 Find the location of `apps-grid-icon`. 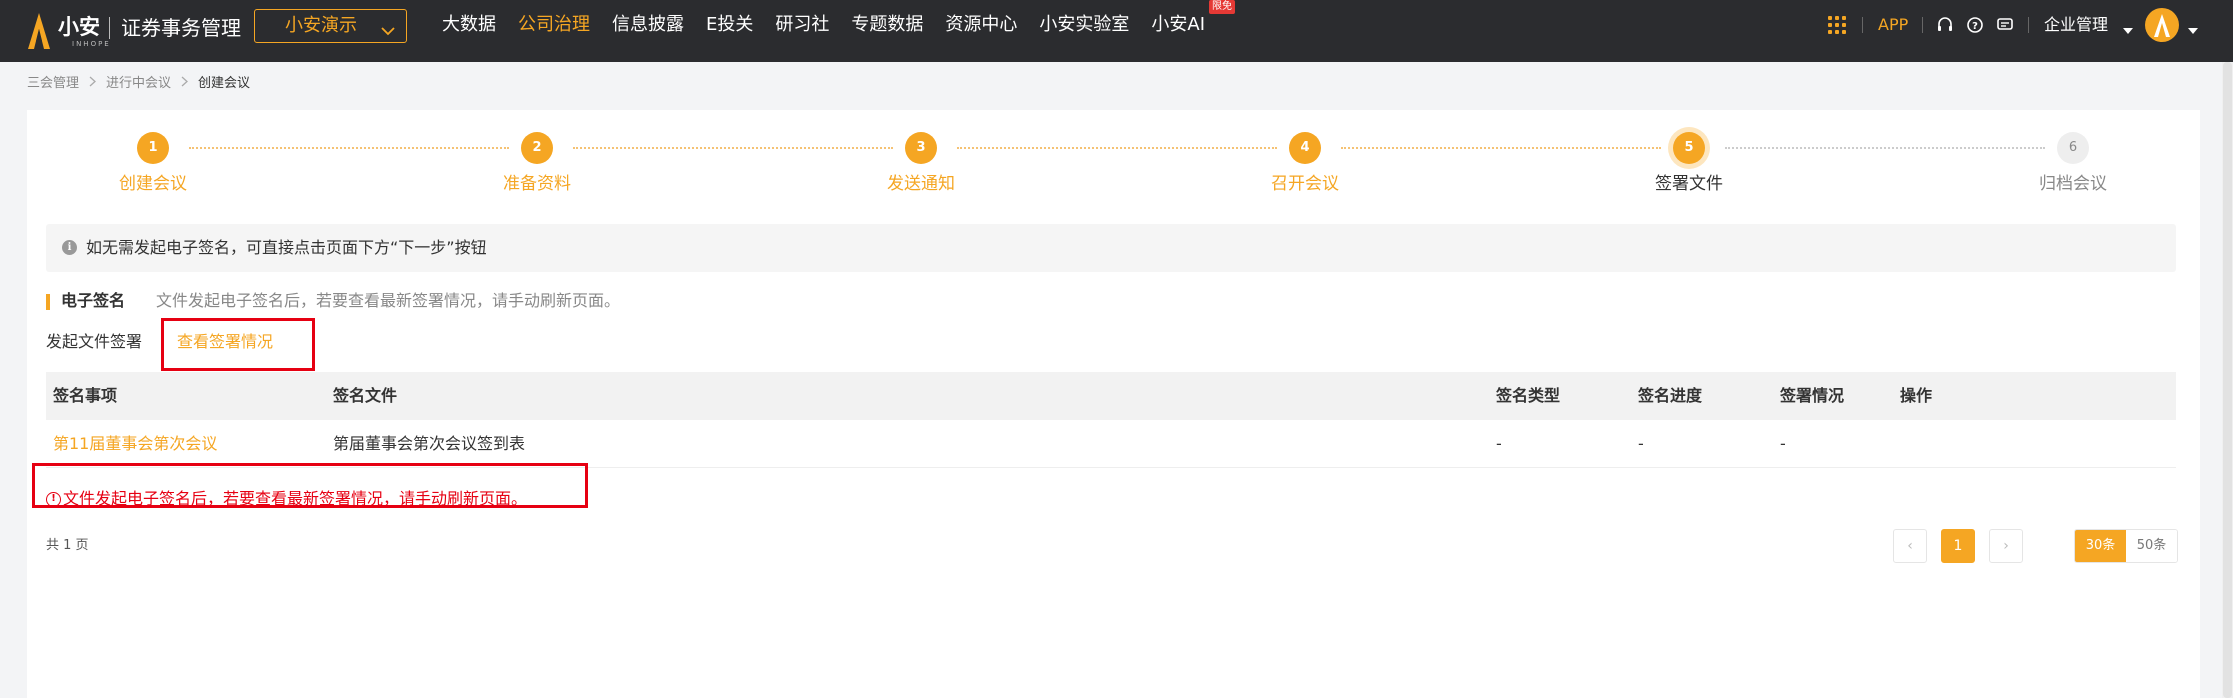

apps-grid-icon is located at coordinates (1837, 25).